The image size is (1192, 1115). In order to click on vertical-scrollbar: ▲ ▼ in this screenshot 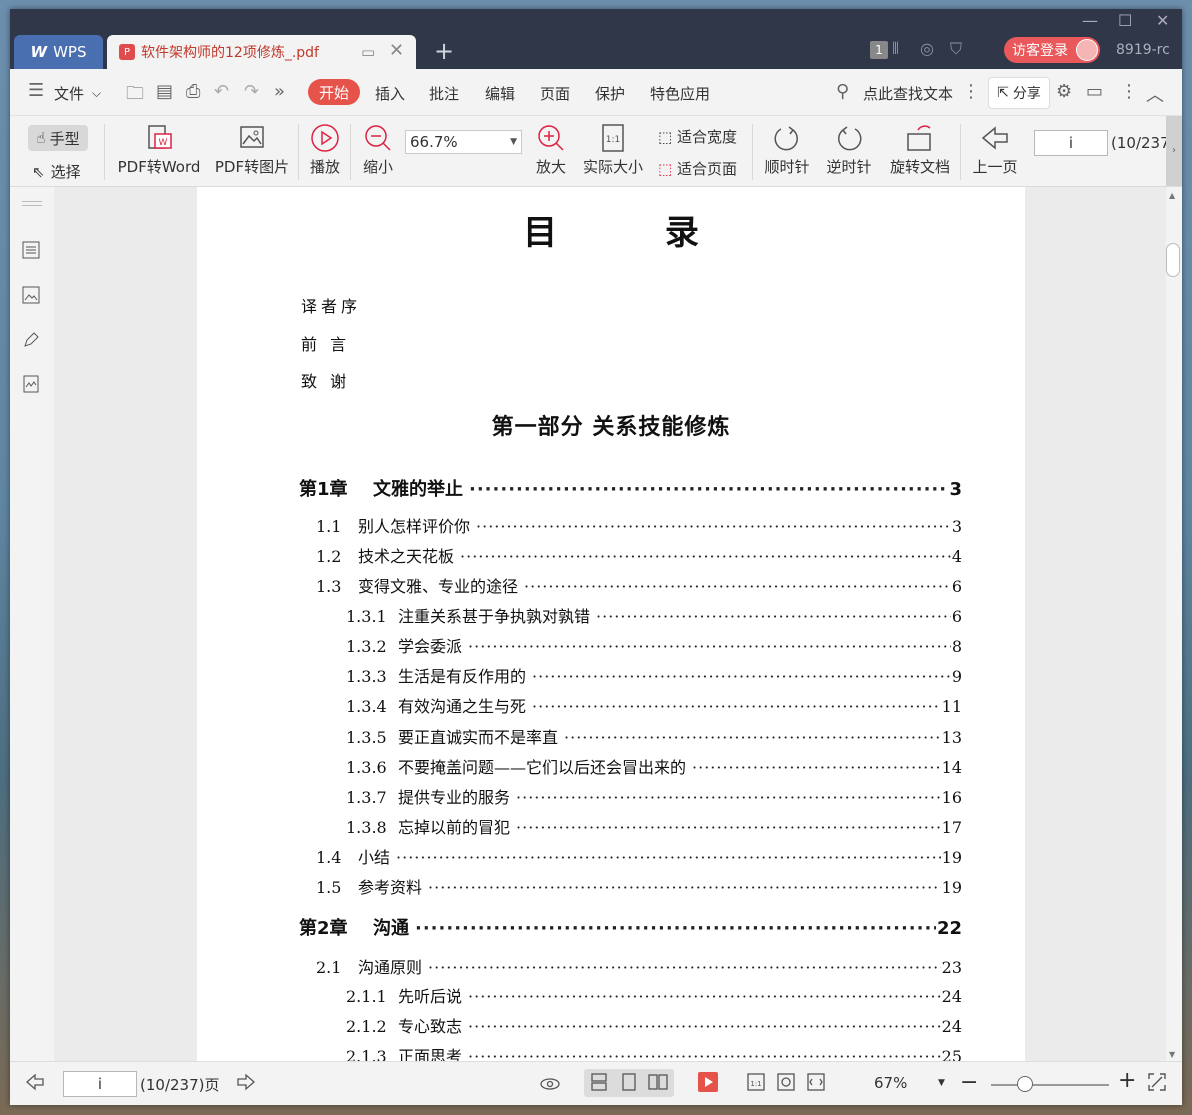, I will do `click(1174, 624)`.